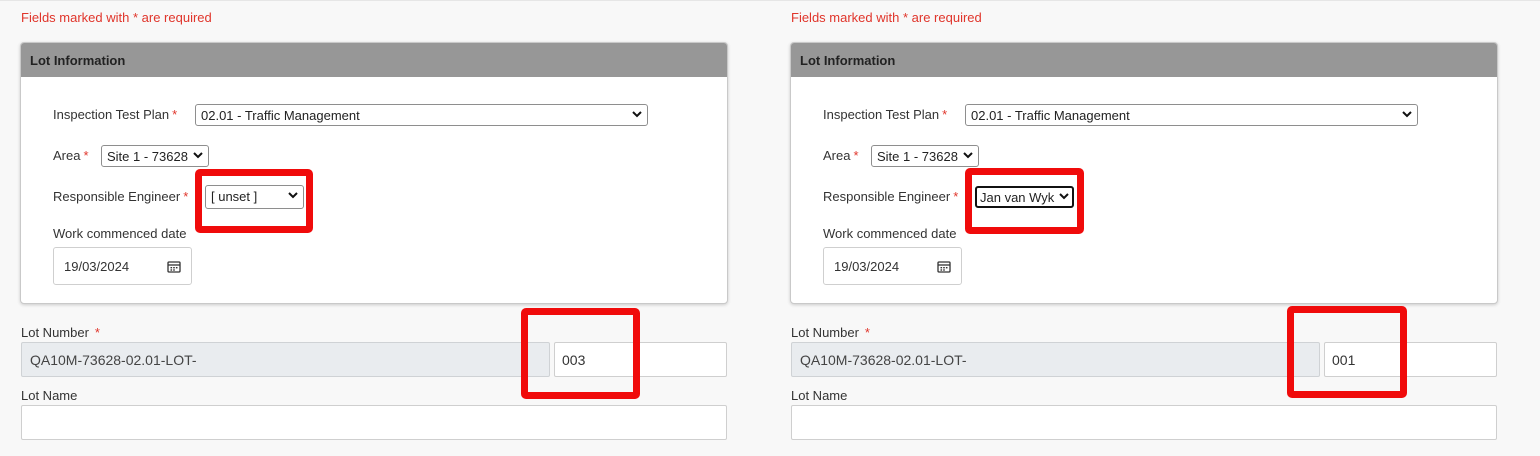  I want to click on engineer-select: Jan van Wyk, so click(1024, 197).